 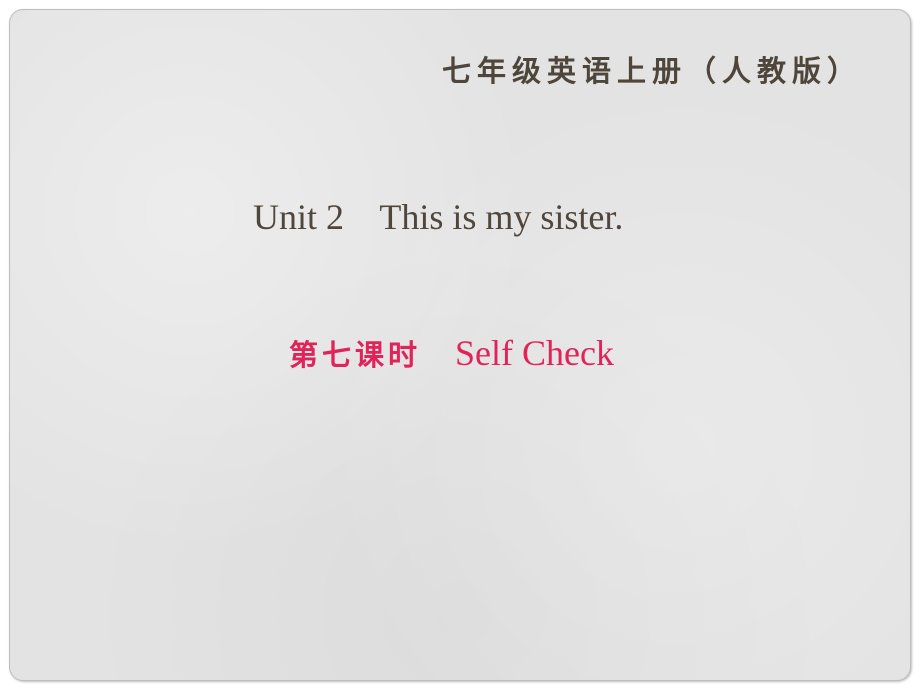 What do you see at coordinates (355, 355) in the screenshot?
I see `lesson-number: 第七课时` at bounding box center [355, 355].